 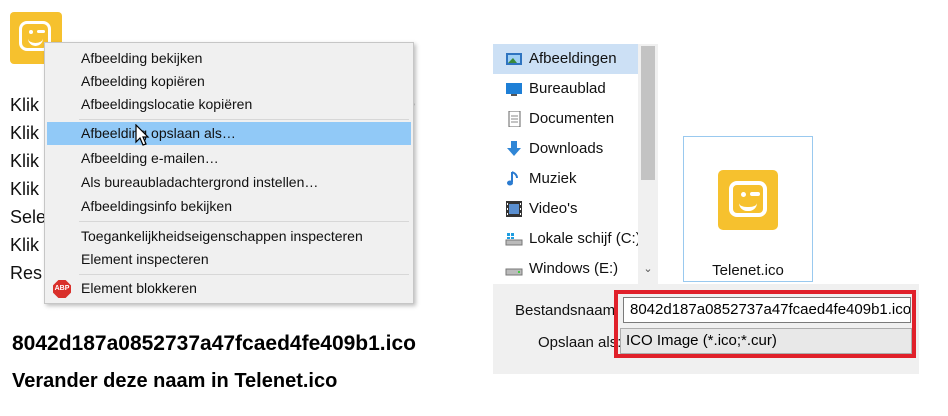 What do you see at coordinates (565, 89) in the screenshot?
I see `nav-item-desktop: Bureaublad` at bounding box center [565, 89].